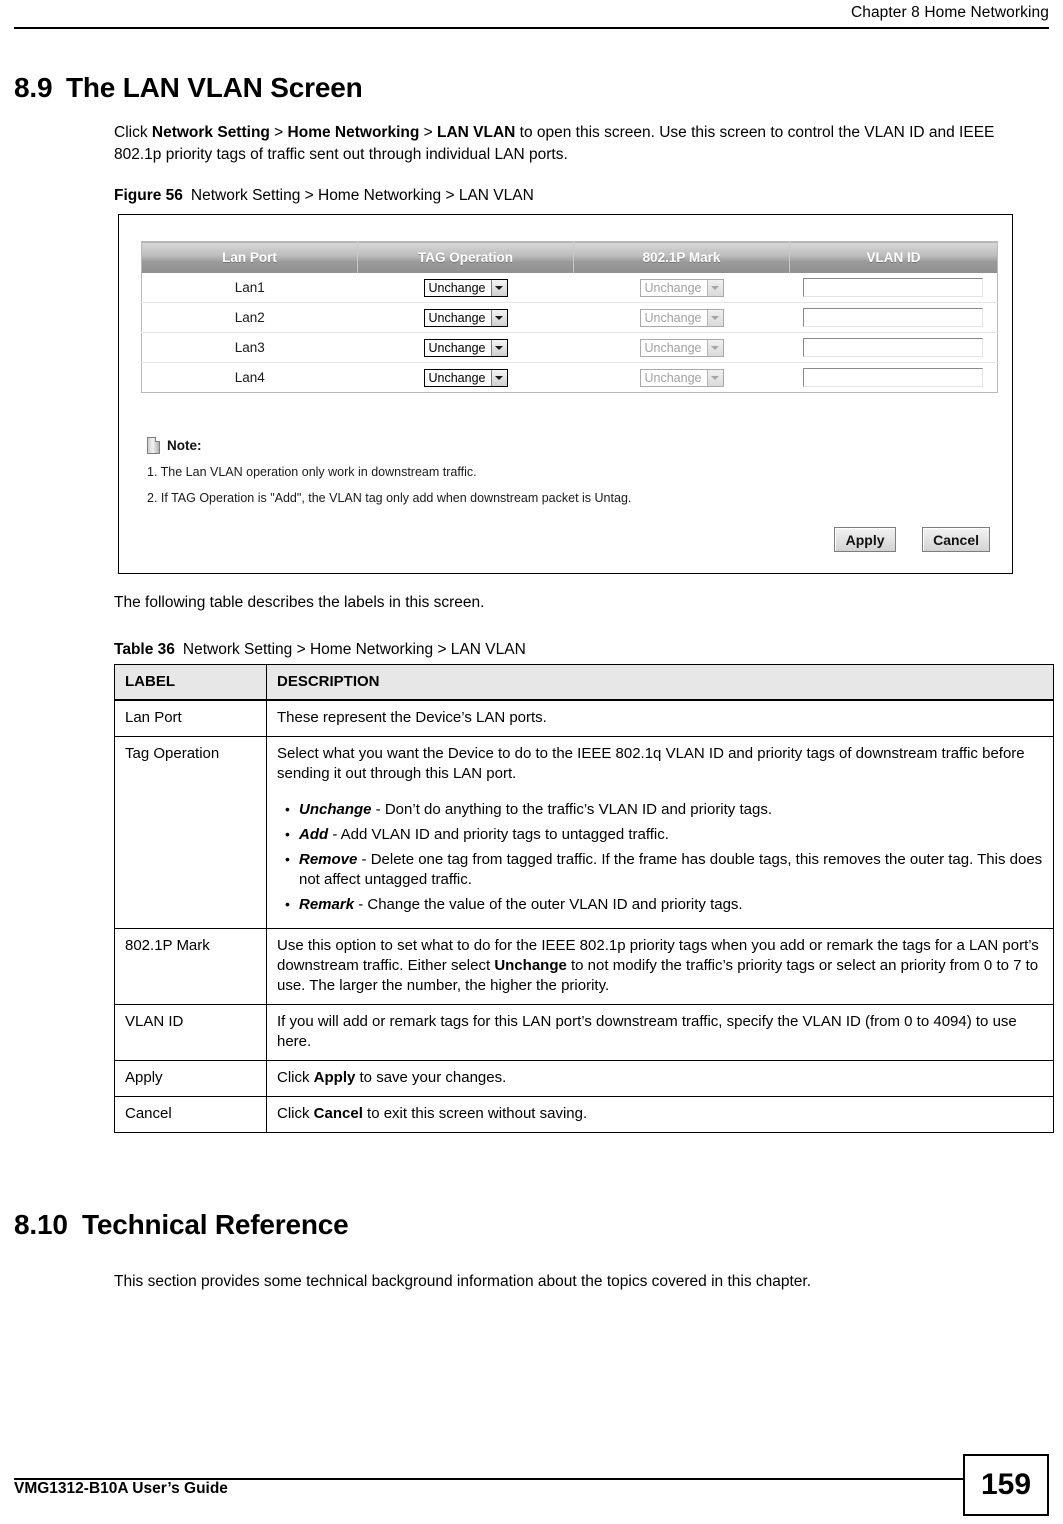 Image resolution: width=1063 pixels, height=1524 pixels. I want to click on apply-desc-bold: Apply, so click(334, 1078).